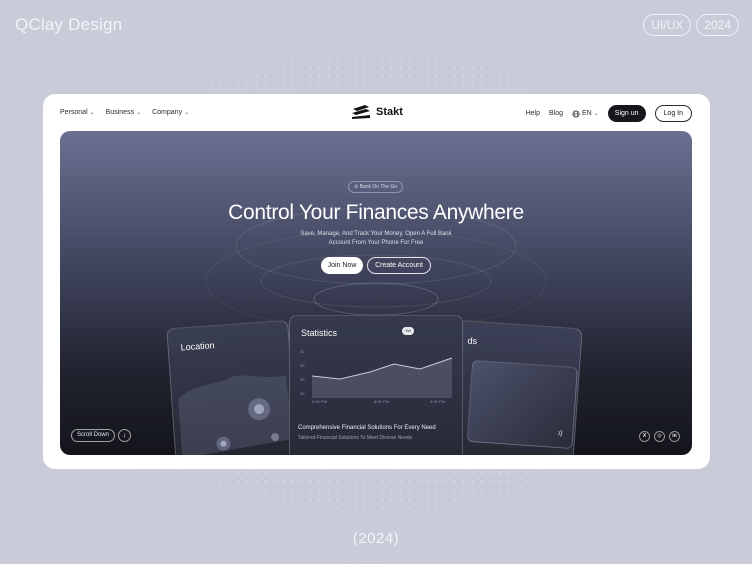  I want to click on stakt-logo-icon, so click(361, 112).